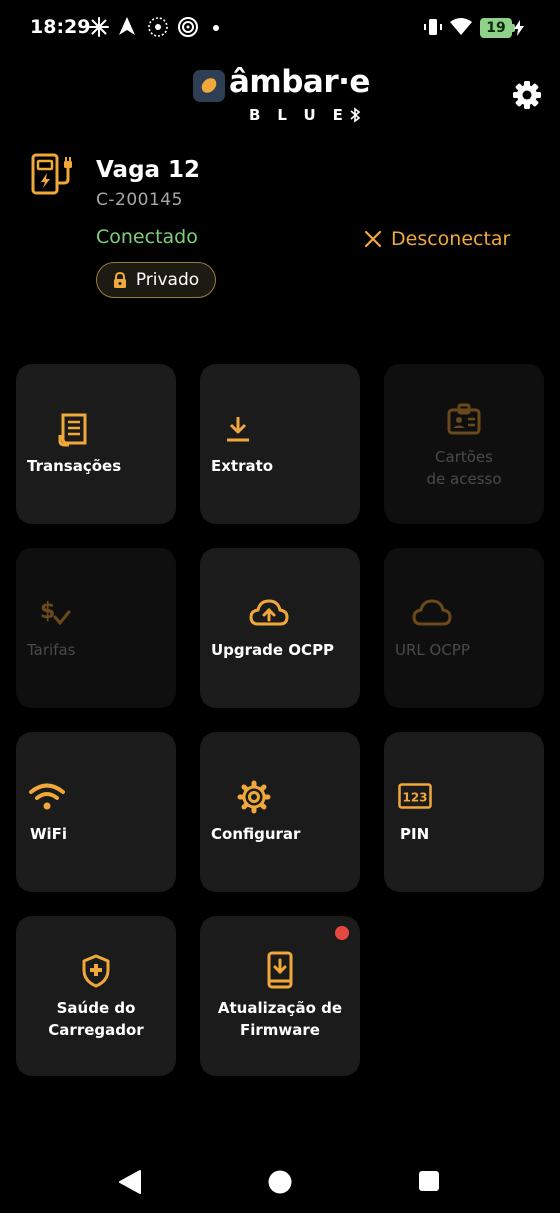  What do you see at coordinates (127, 26) in the screenshot?
I see `navigation-arrow-icon` at bounding box center [127, 26].